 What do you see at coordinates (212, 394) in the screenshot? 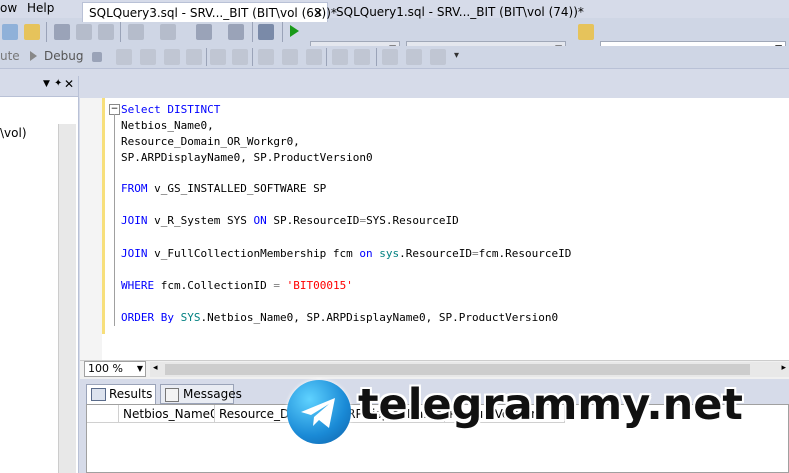
I see `tab-label: Messages` at bounding box center [212, 394].